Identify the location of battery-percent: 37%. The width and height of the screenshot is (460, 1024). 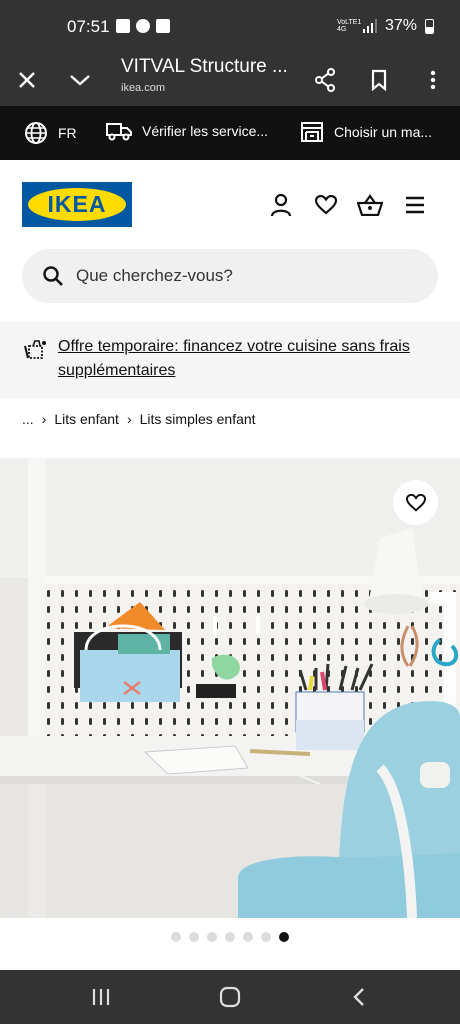
(400, 25).